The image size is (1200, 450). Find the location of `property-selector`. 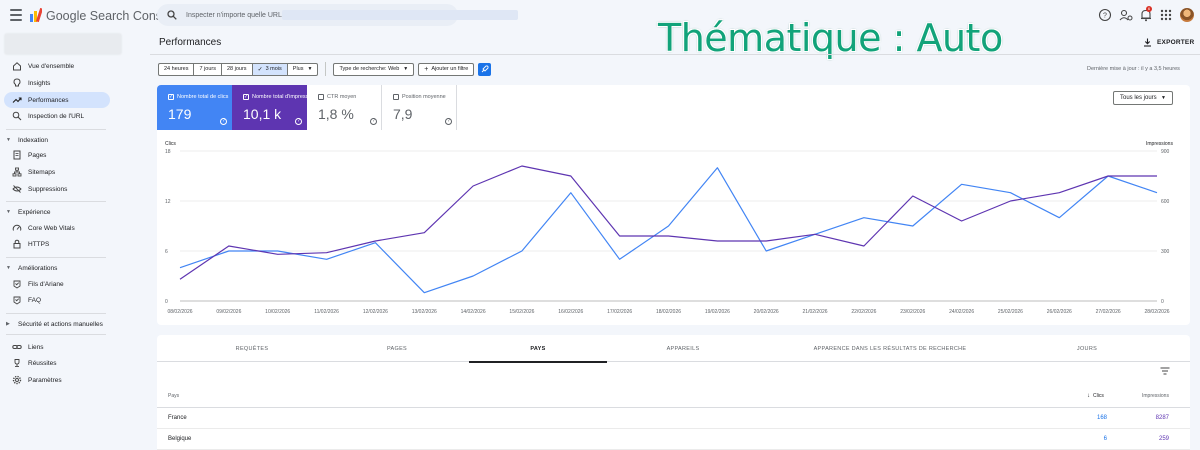

property-selector is located at coordinates (63, 44).